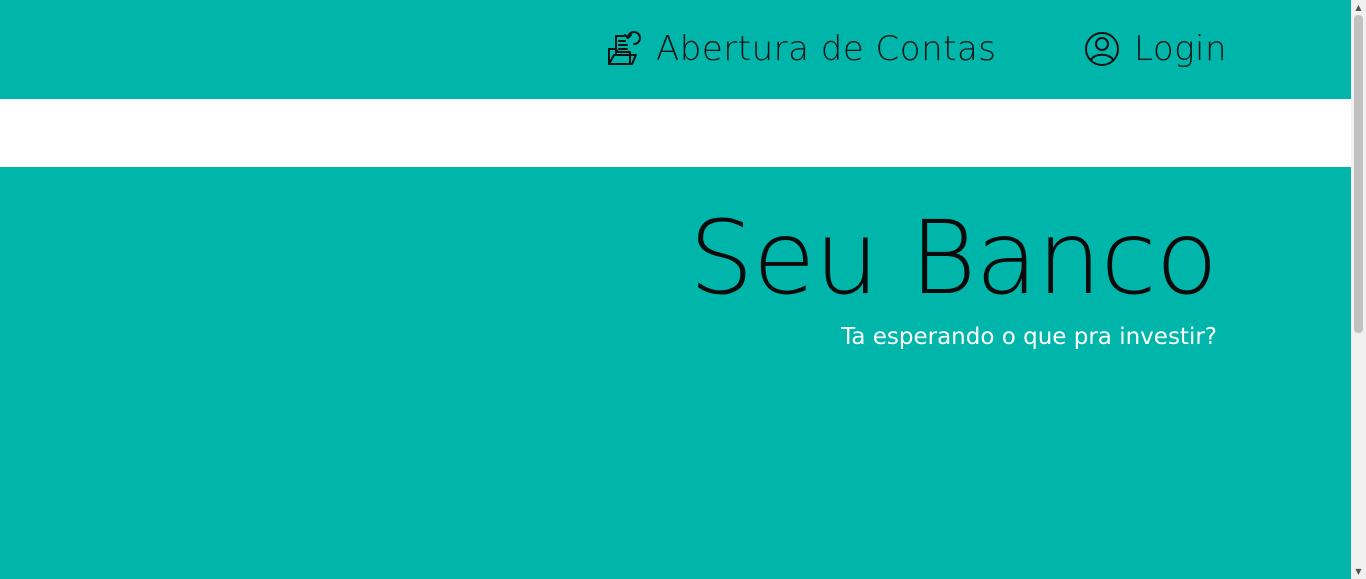 This screenshot has width=1366, height=579. What do you see at coordinates (1029, 337) in the screenshot?
I see `hero-subtitle: Ta esperando o que pra investir?` at bounding box center [1029, 337].